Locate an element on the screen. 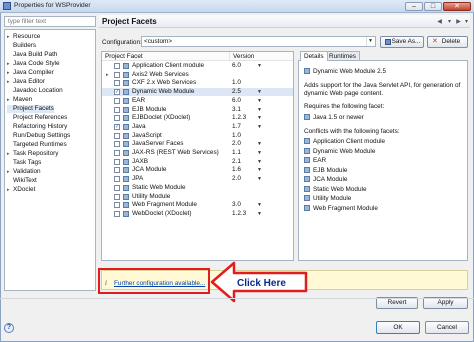  facet-row: WebDoclet (XDoclet) 1.2.3 ▼ is located at coordinates (197, 214).